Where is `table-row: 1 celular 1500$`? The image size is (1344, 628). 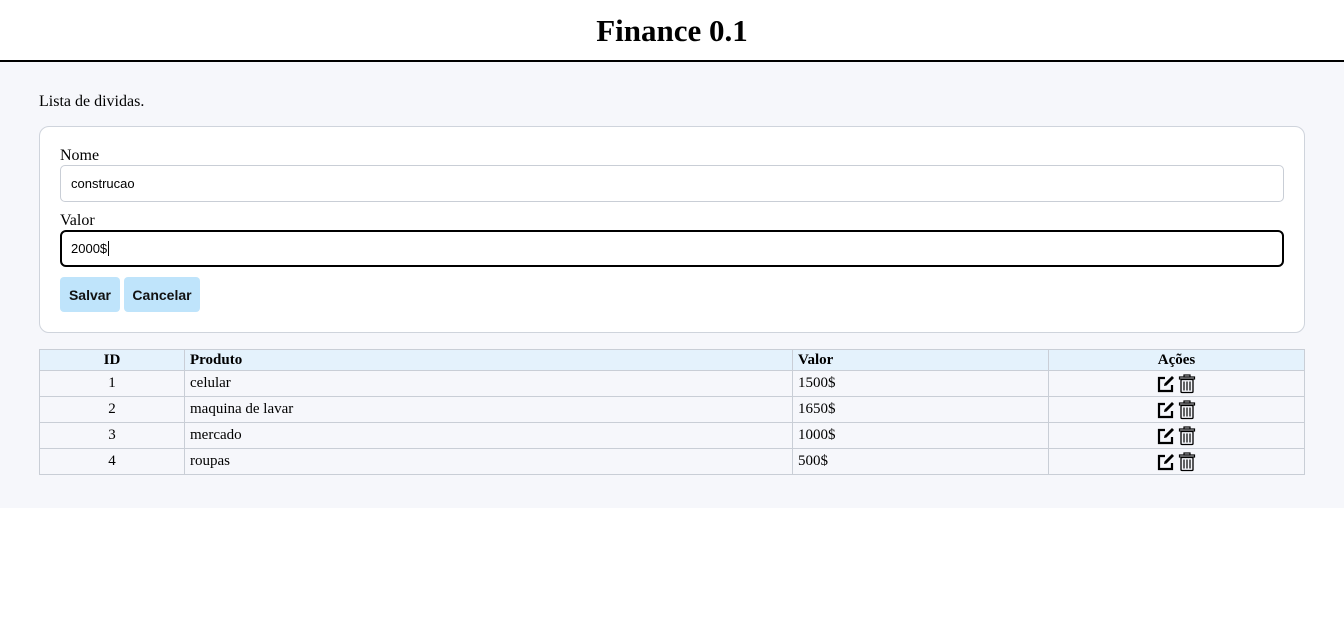 table-row: 1 celular 1500$ is located at coordinates (672, 383).